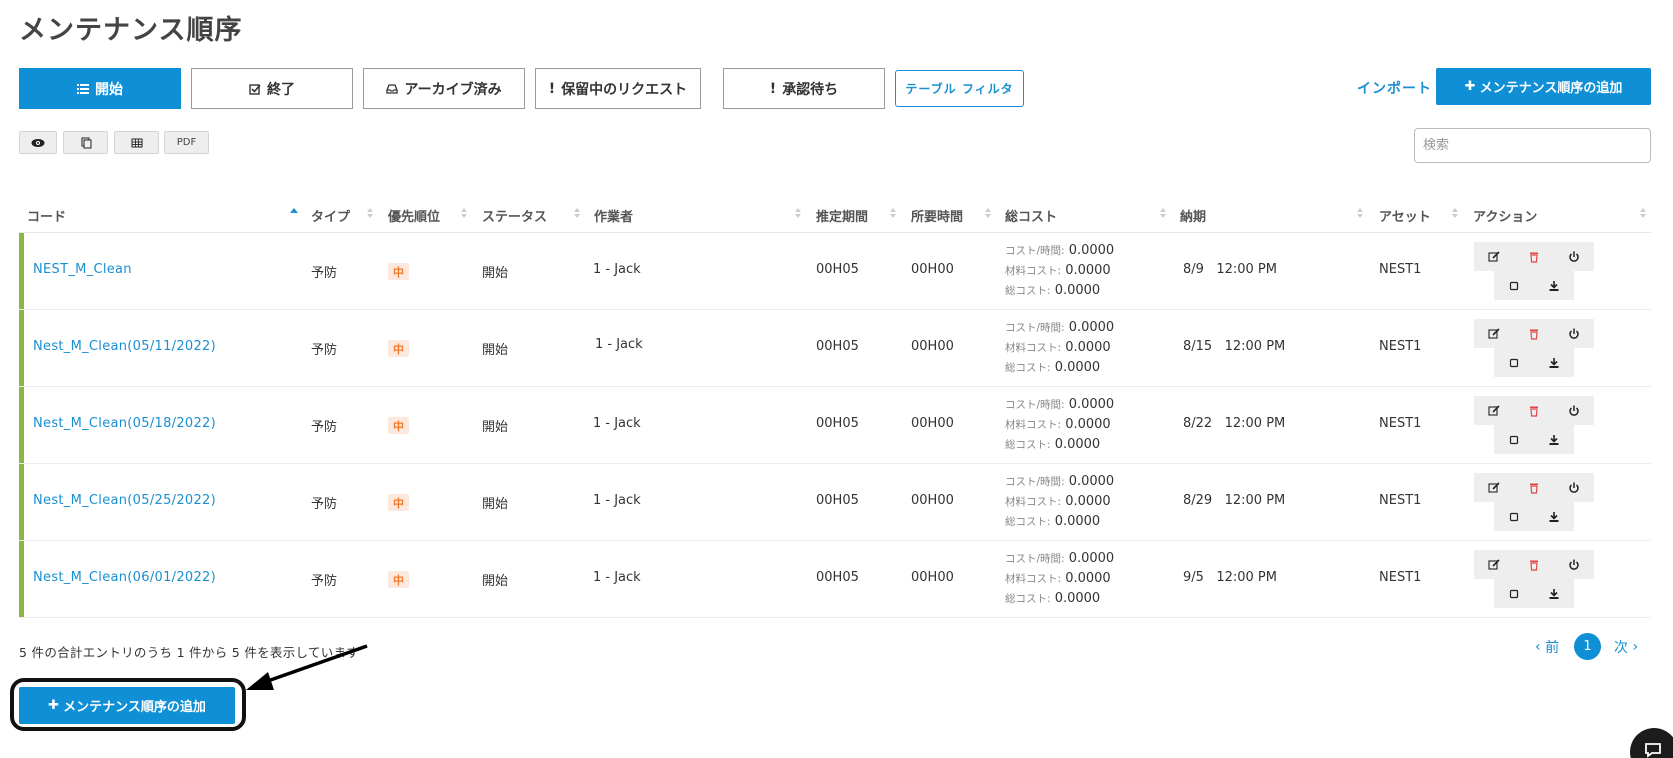 This screenshot has width=1673, height=758. I want to click on total-cost-value: 0.0000, so click(1077, 521).